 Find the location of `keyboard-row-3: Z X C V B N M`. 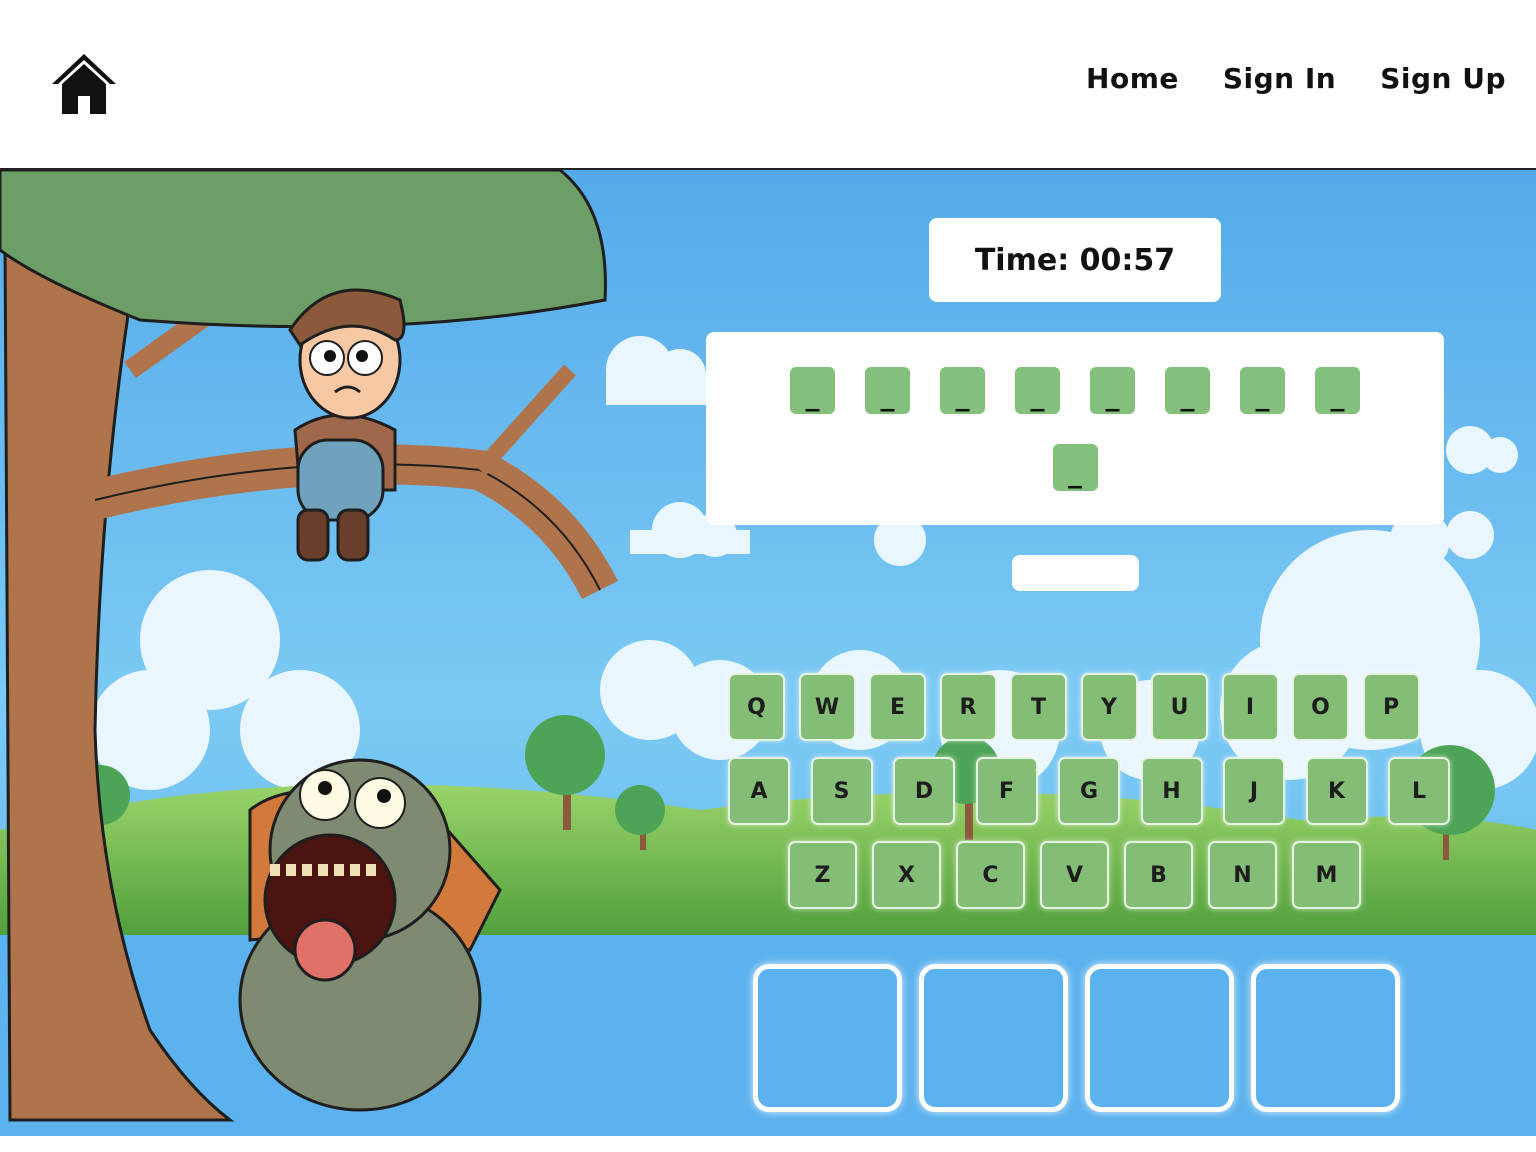

keyboard-row-3: Z X C V B N M is located at coordinates (1074, 875).